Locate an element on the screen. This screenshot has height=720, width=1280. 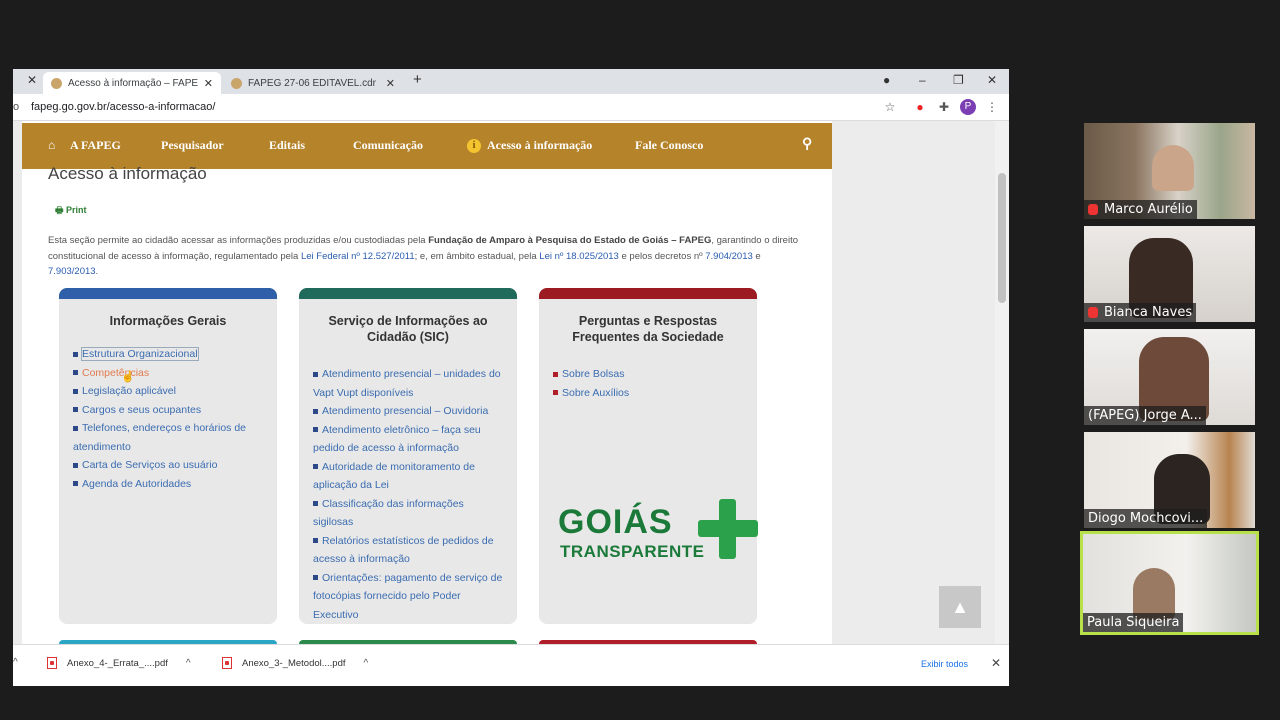
tab-acesso-informacao: Acesso à informação – FAPEG – F ✕ is located at coordinates (132, 83).